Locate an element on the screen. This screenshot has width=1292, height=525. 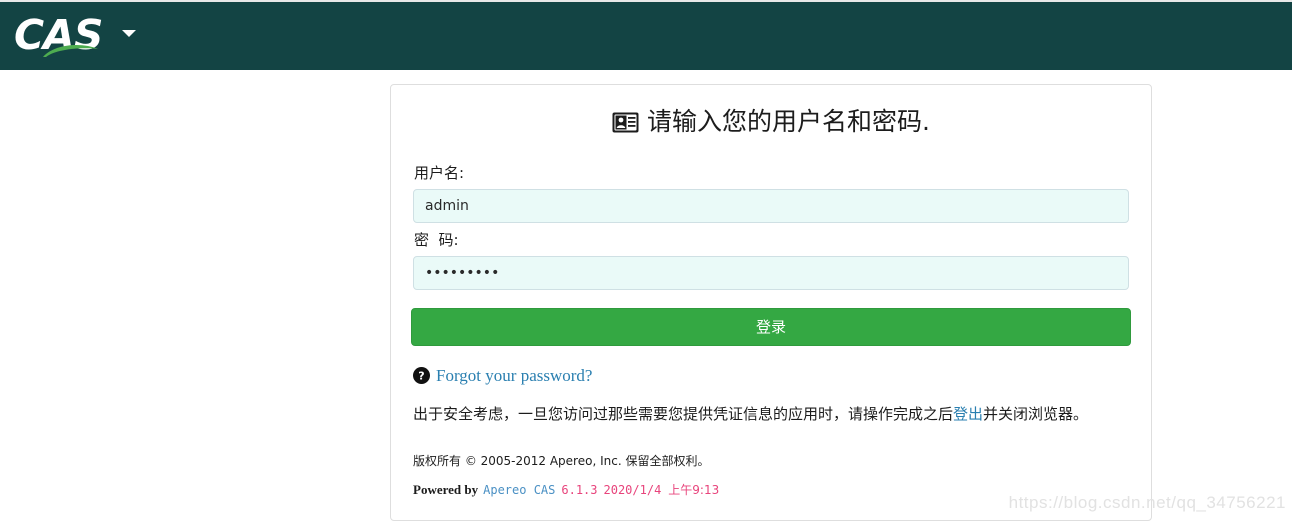
security-notice-text-before: 出于安全考虑，一旦您访问过那些需要您提供凭证信息的应用时，请操作完成之后 is located at coordinates (683, 414).